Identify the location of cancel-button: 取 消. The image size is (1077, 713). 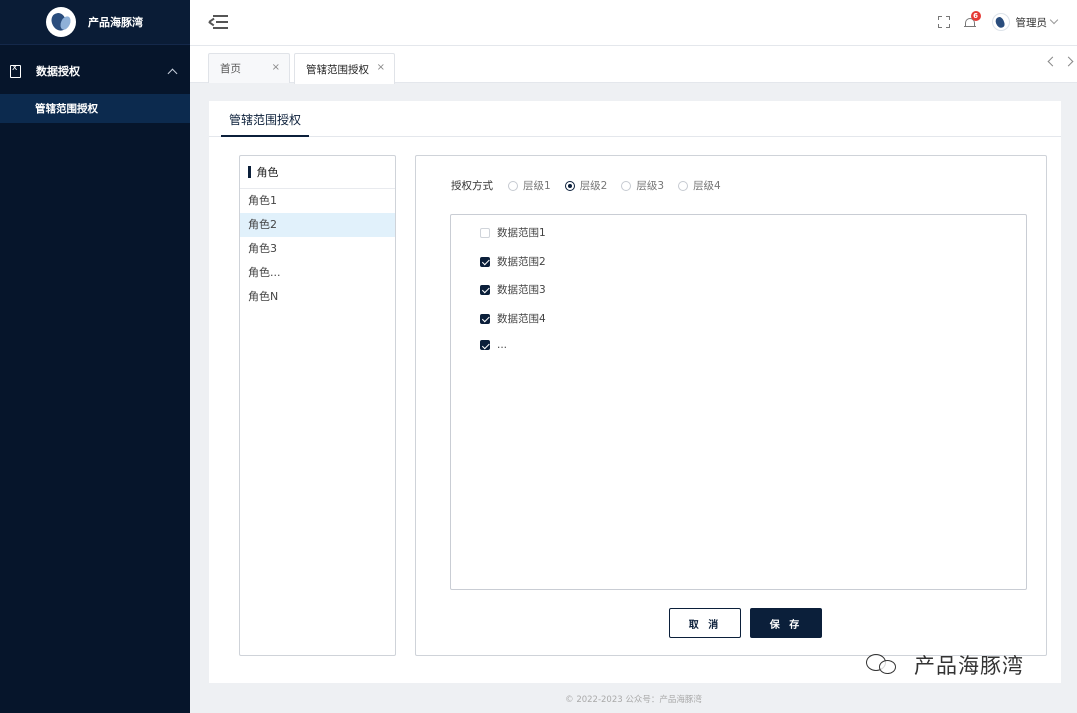
(705, 623).